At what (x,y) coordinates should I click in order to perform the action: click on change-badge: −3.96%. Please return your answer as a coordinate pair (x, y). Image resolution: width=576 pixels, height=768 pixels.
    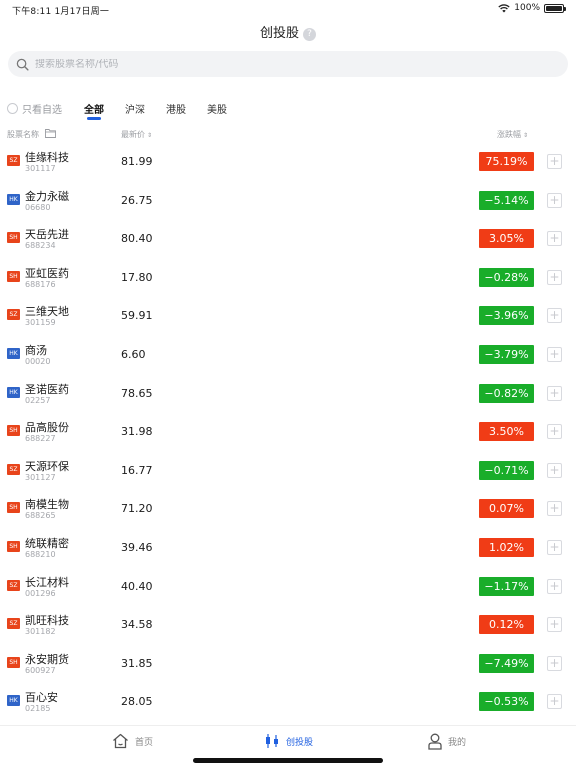
    Looking at the image, I should click on (506, 316).